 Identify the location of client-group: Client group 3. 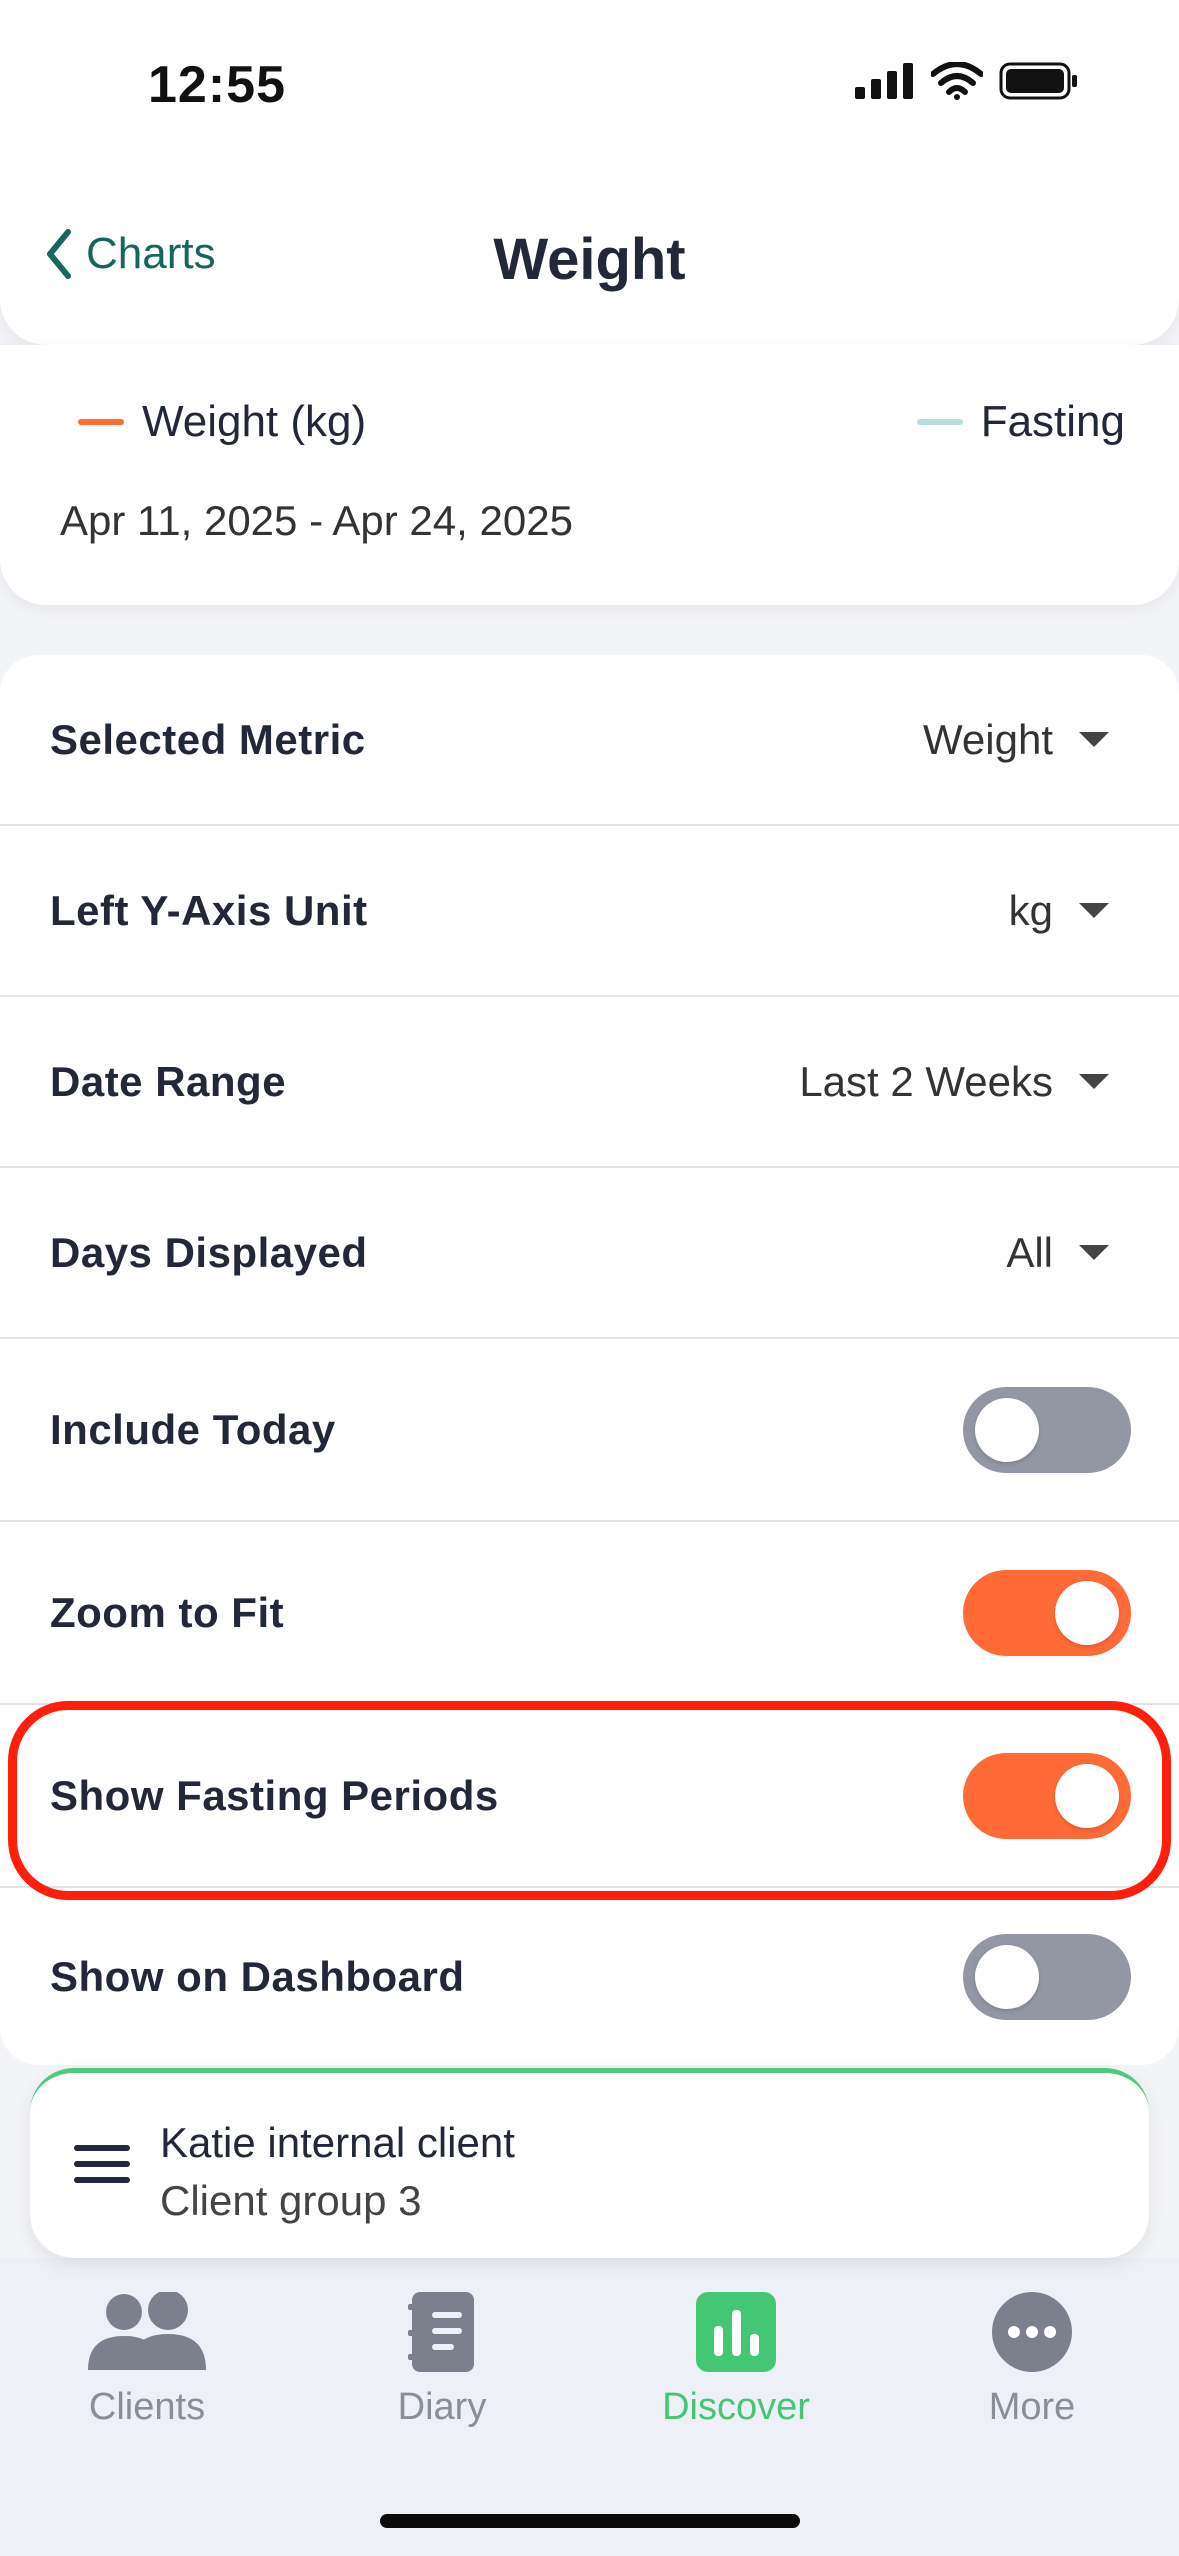
(291, 2200).